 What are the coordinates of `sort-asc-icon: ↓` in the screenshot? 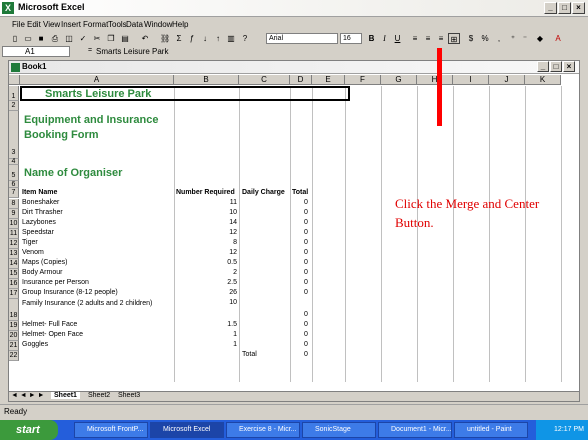 It's located at (205, 38).